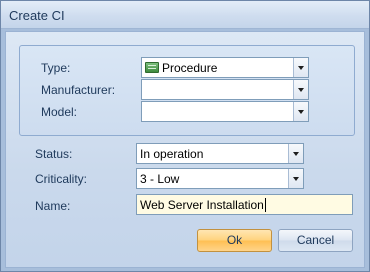 This screenshot has width=370, height=272. I want to click on criticality-label: Criticality:, so click(61, 179).